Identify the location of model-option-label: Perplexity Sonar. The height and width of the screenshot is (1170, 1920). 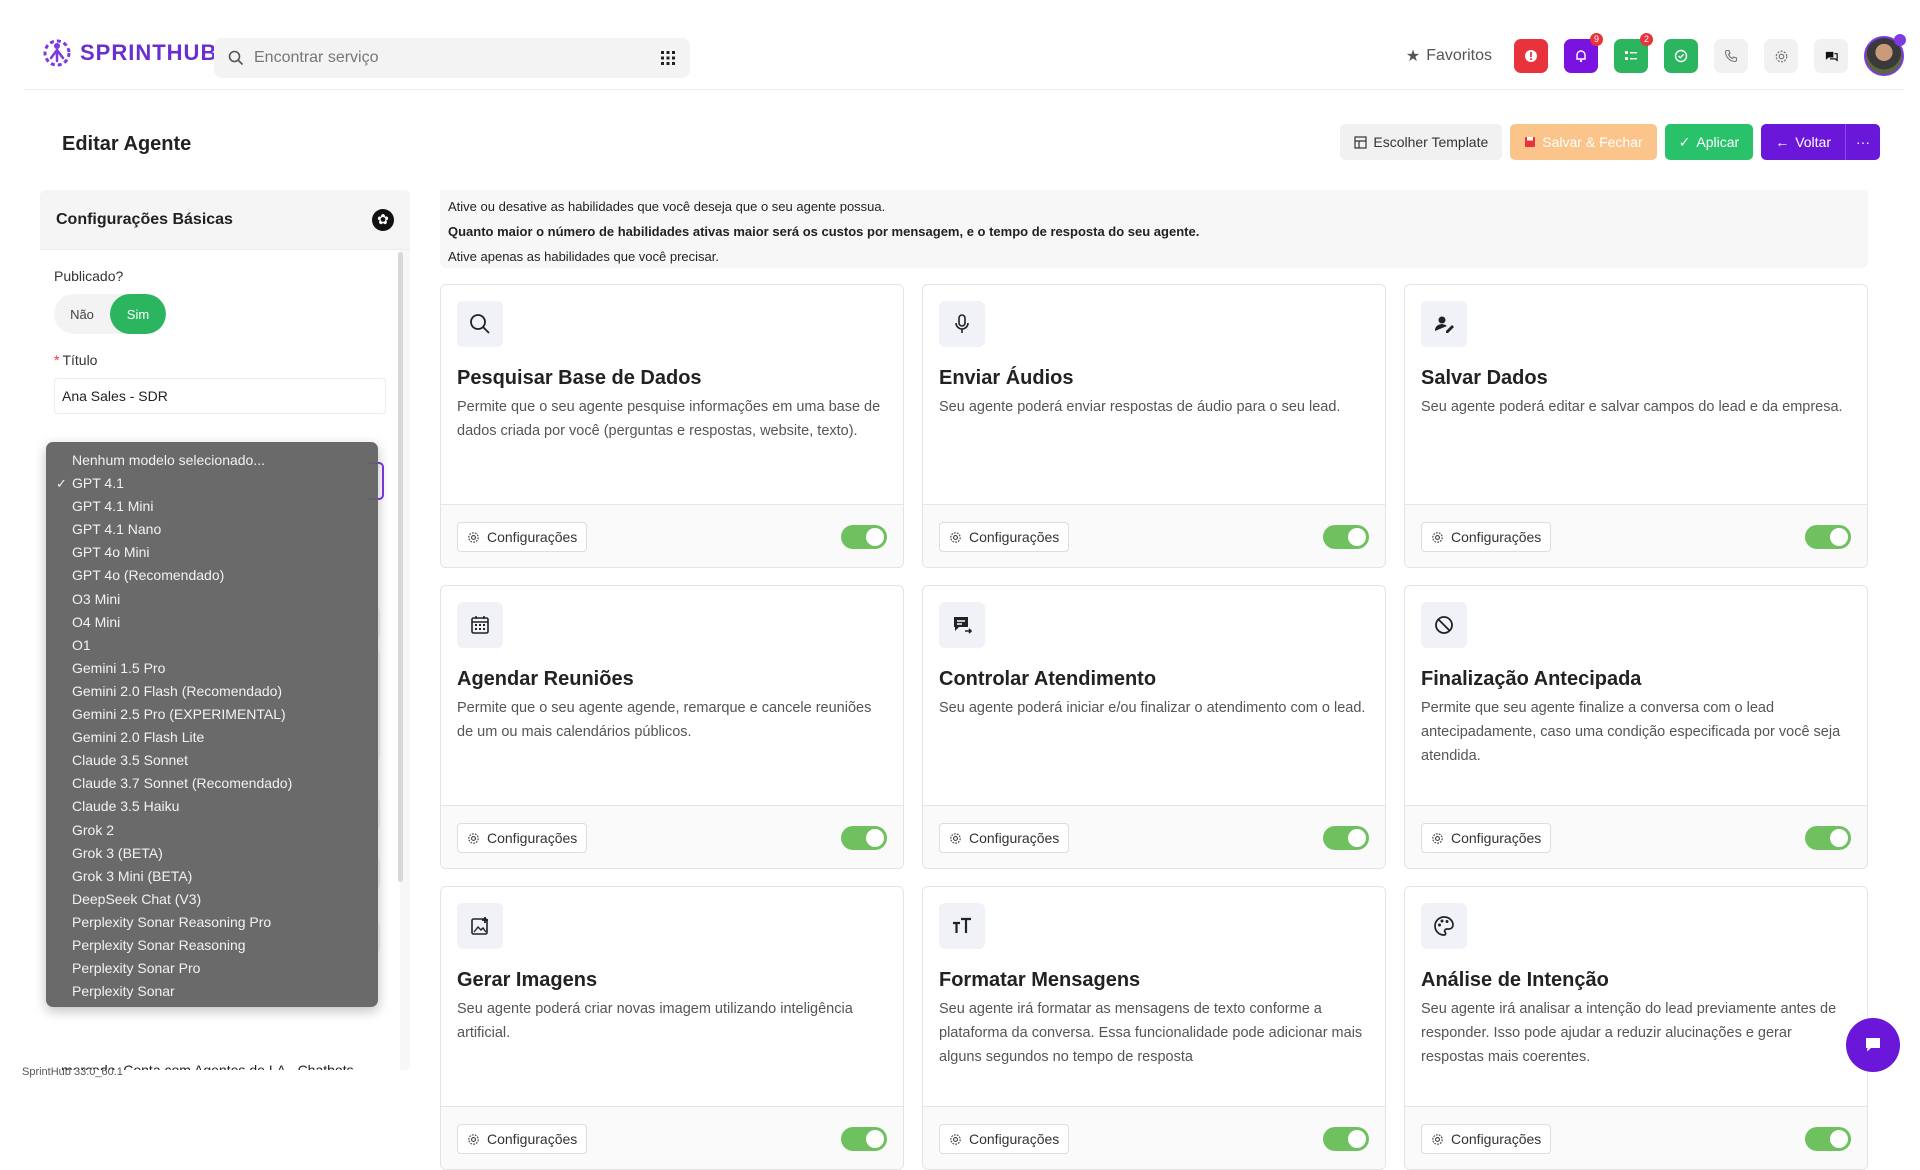
(123, 991).